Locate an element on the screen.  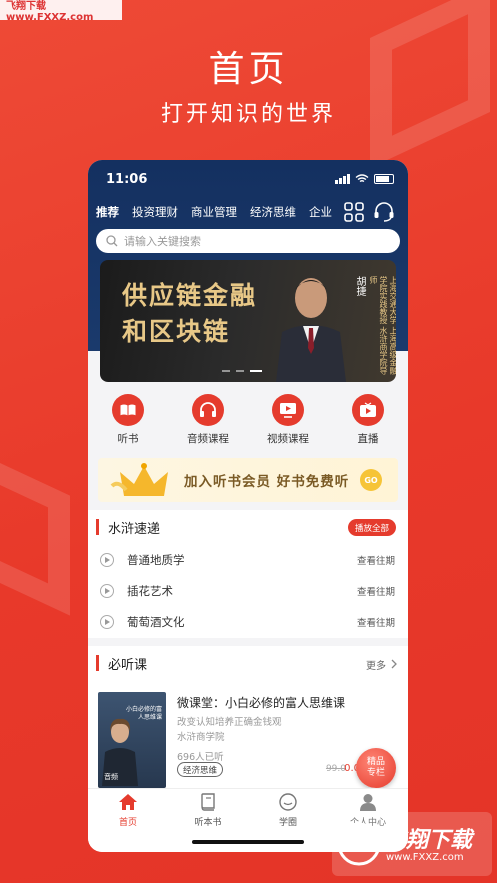
course-tag: 经济思维 is located at coordinates (200, 769).